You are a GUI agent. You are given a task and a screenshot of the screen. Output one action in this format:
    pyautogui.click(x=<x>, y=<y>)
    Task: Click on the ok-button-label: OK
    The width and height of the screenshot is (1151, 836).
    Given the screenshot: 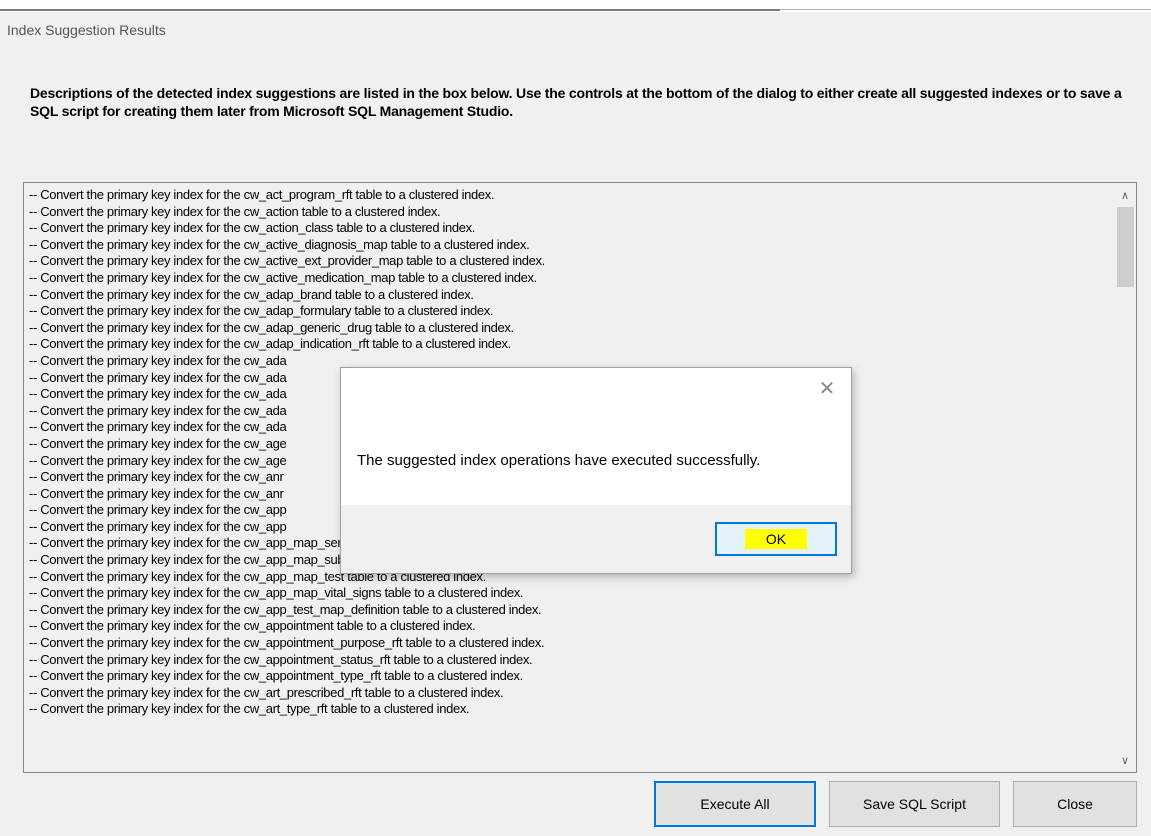 What is the action you would take?
    pyautogui.click(x=776, y=539)
    